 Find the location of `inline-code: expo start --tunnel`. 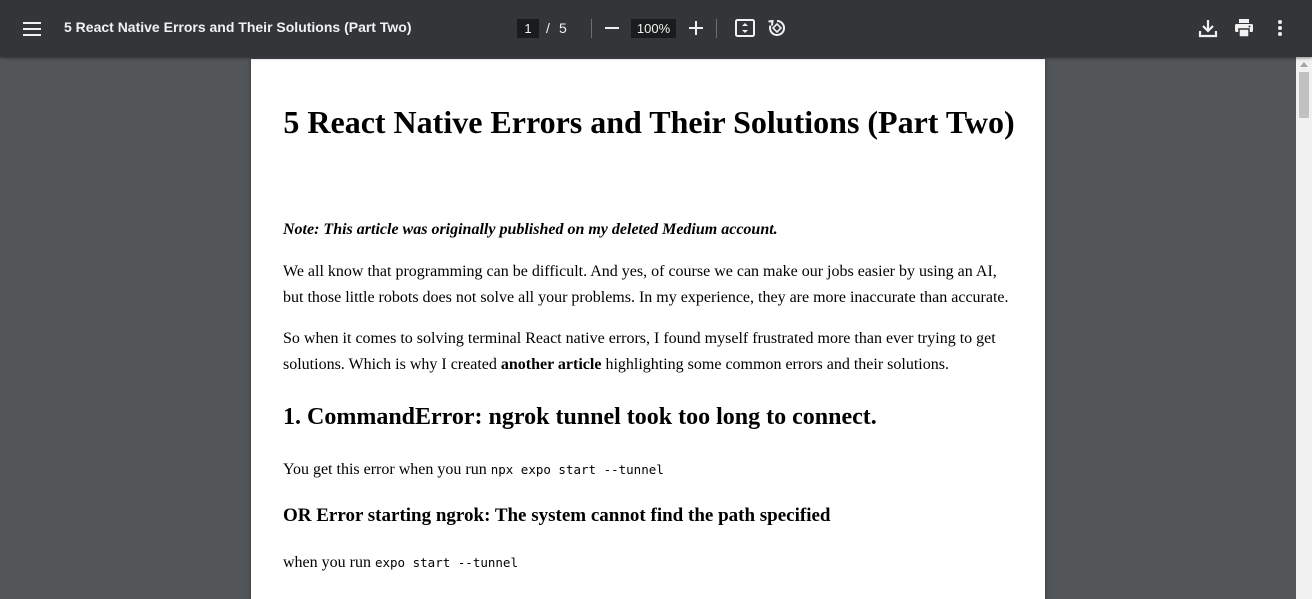

inline-code: expo start --tunnel is located at coordinates (446, 562).